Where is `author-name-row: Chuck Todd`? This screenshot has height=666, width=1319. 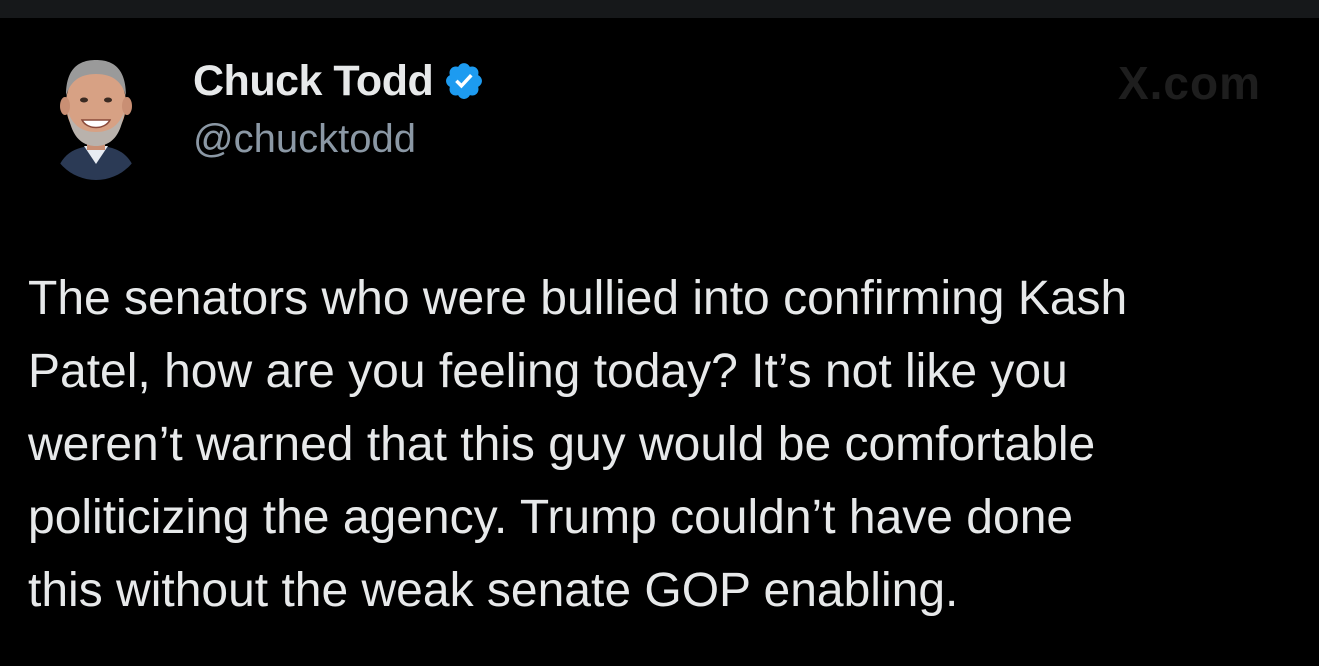
author-name-row: Chuck Todd is located at coordinates (339, 81).